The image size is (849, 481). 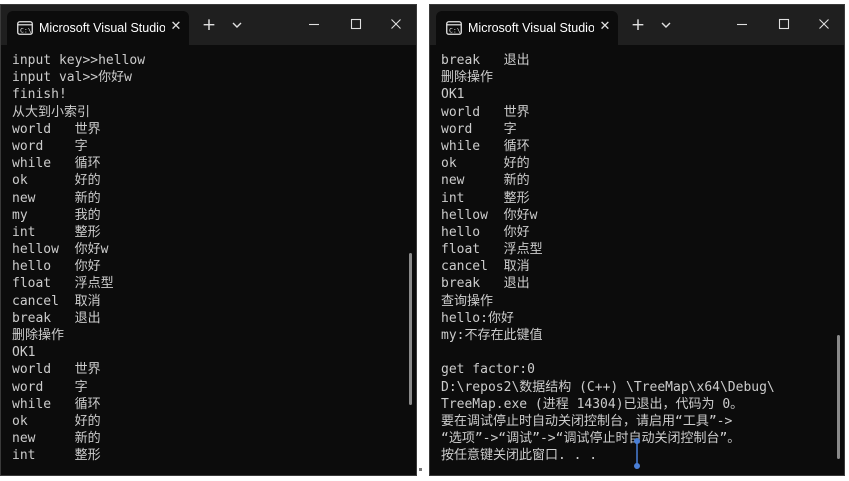 I want to click on console-line: input key>>hellow, so click(x=79, y=60).